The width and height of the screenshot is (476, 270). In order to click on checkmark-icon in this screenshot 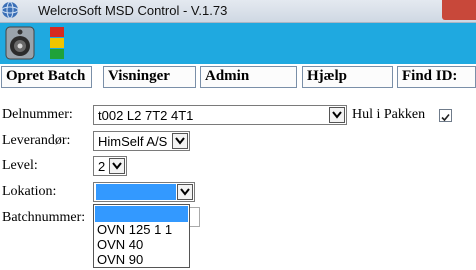, I will do `click(445, 117)`.